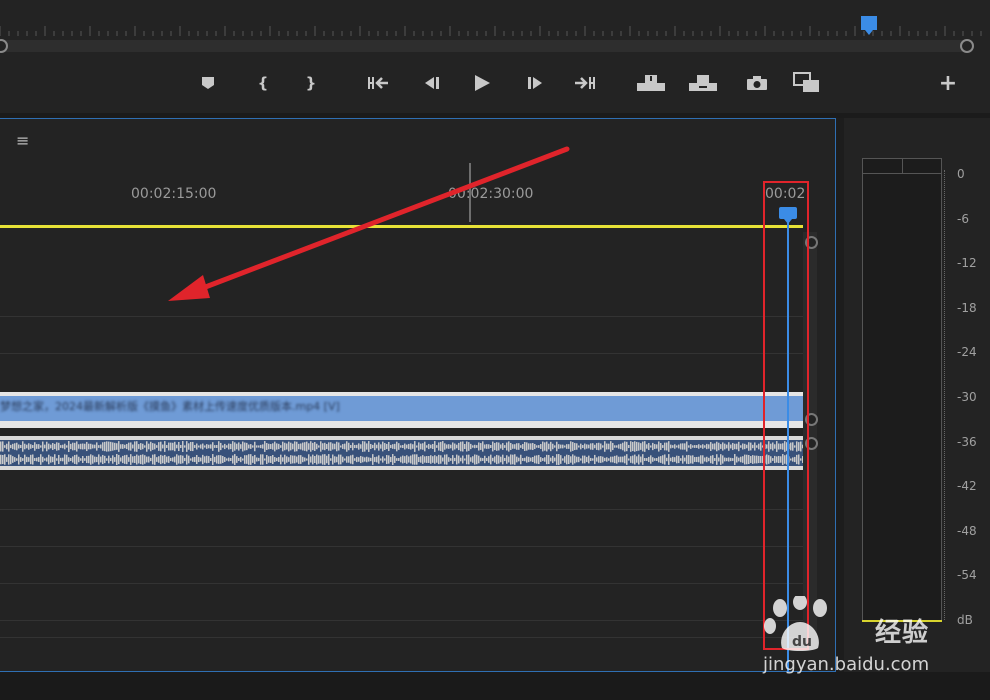 Image resolution: width=990 pixels, height=700 pixels. I want to click on status-bar, so click(495, 686).